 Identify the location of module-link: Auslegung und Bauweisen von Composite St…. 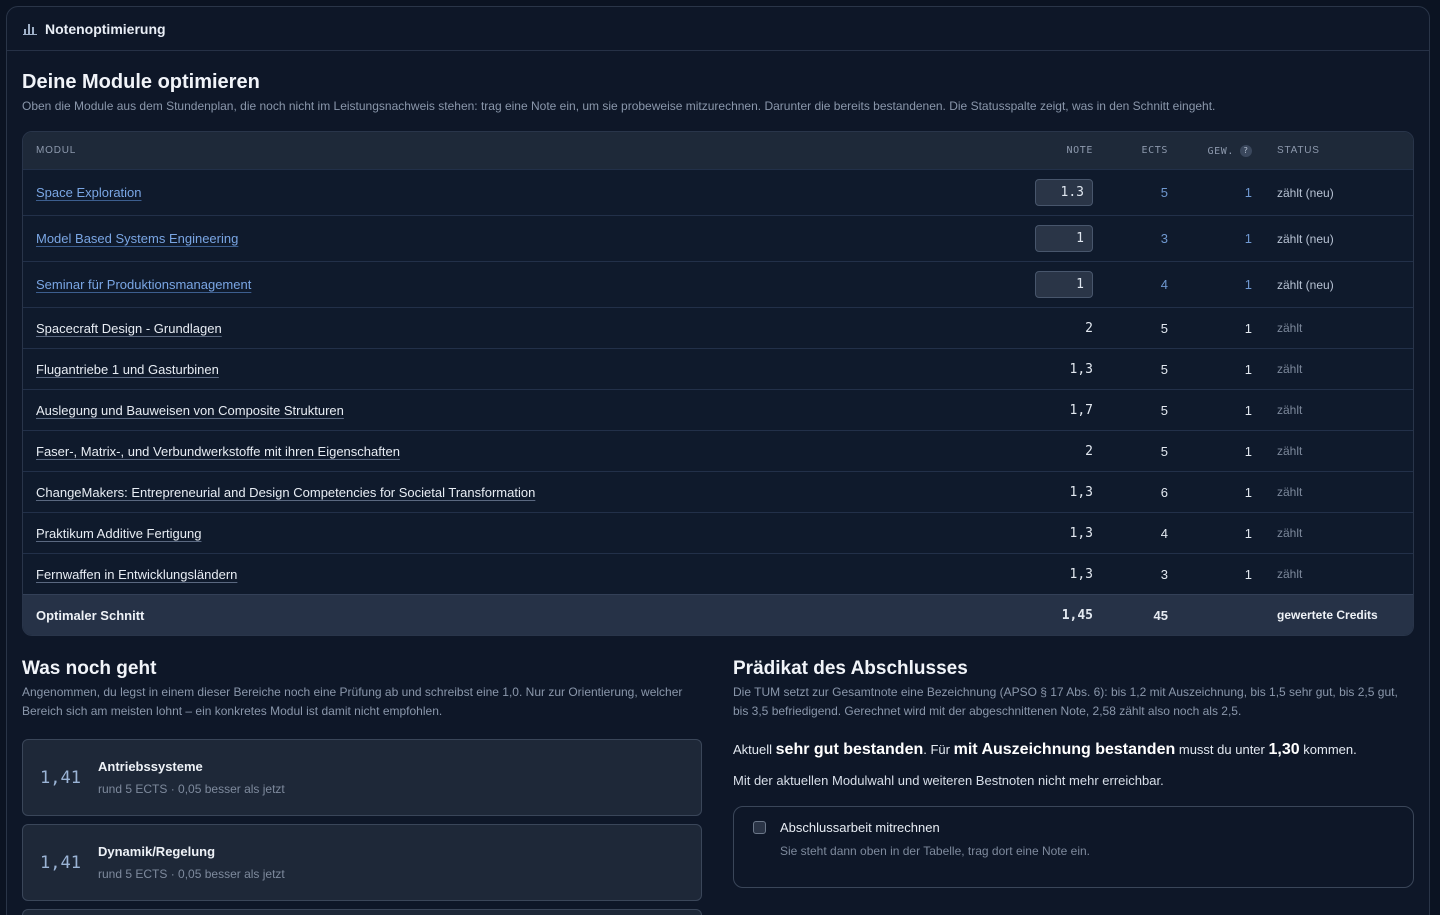
(190, 410).